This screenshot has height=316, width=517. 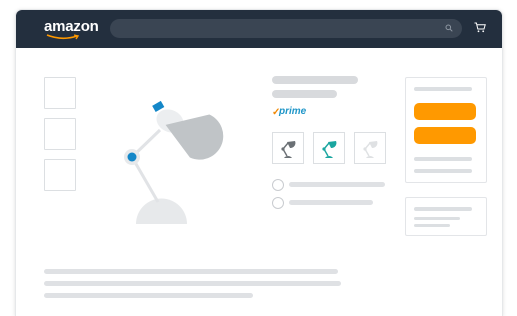 What do you see at coordinates (443, 89) in the screenshot?
I see `price-placeholder` at bounding box center [443, 89].